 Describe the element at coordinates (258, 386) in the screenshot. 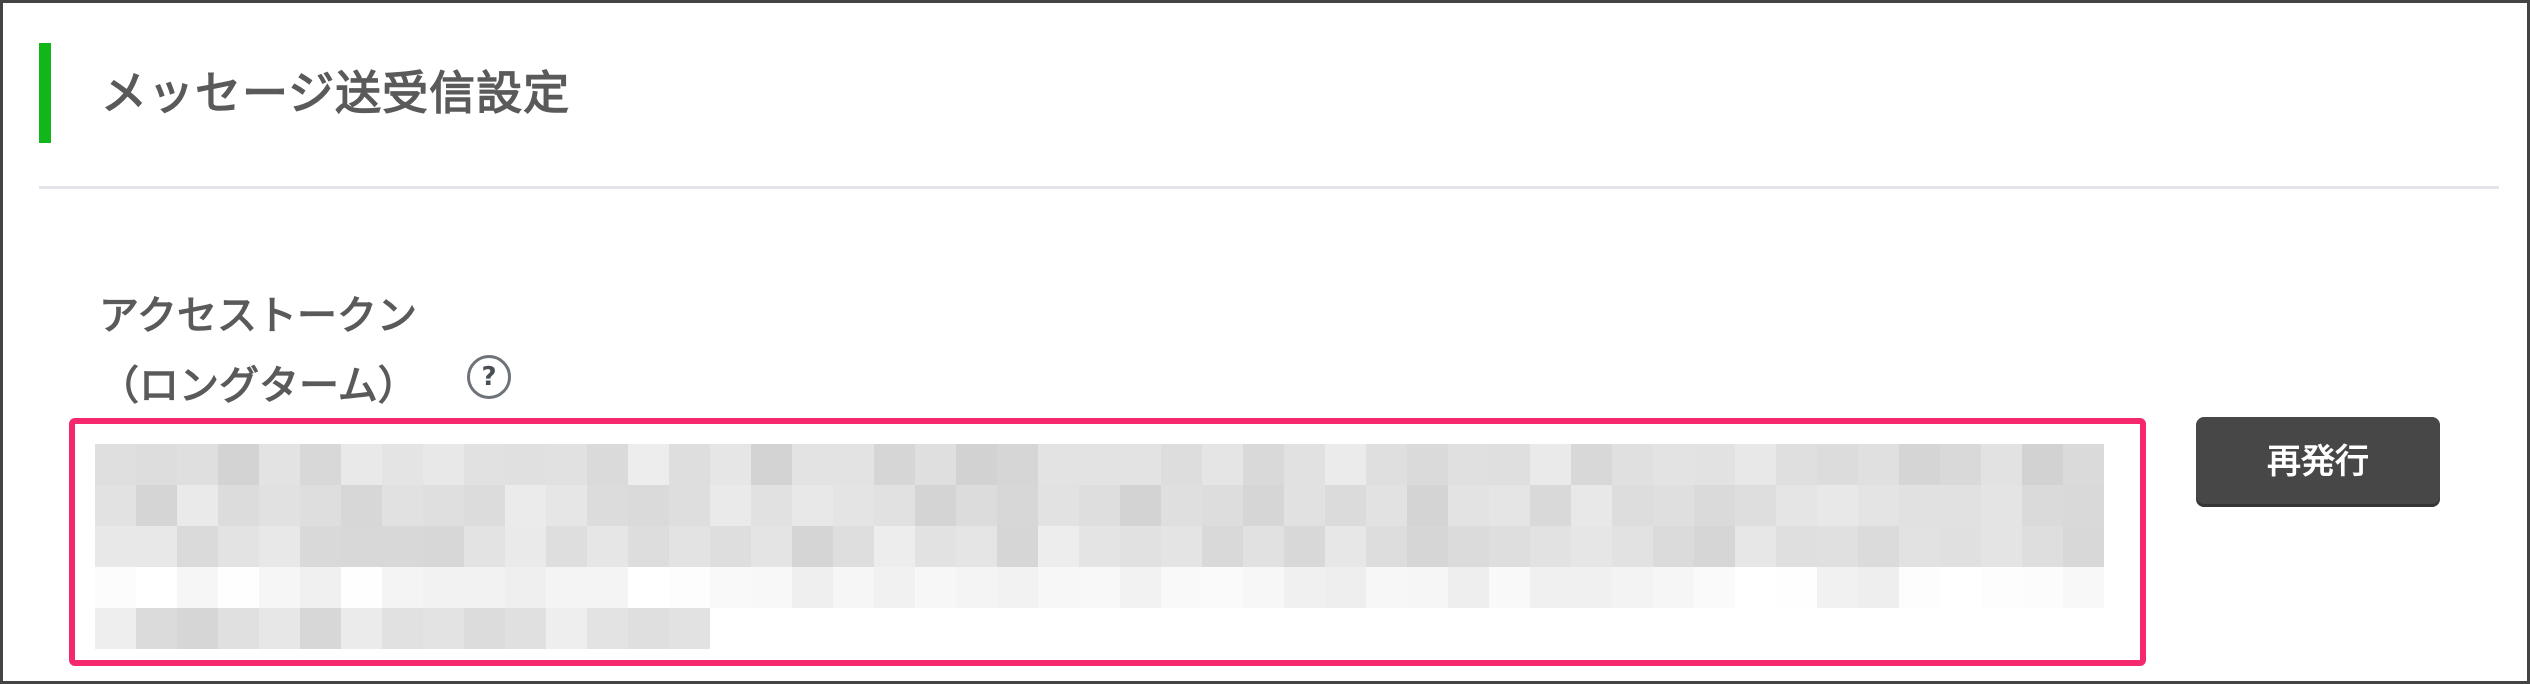

I see `access-token-label-line2: （ロングターム）` at that location.